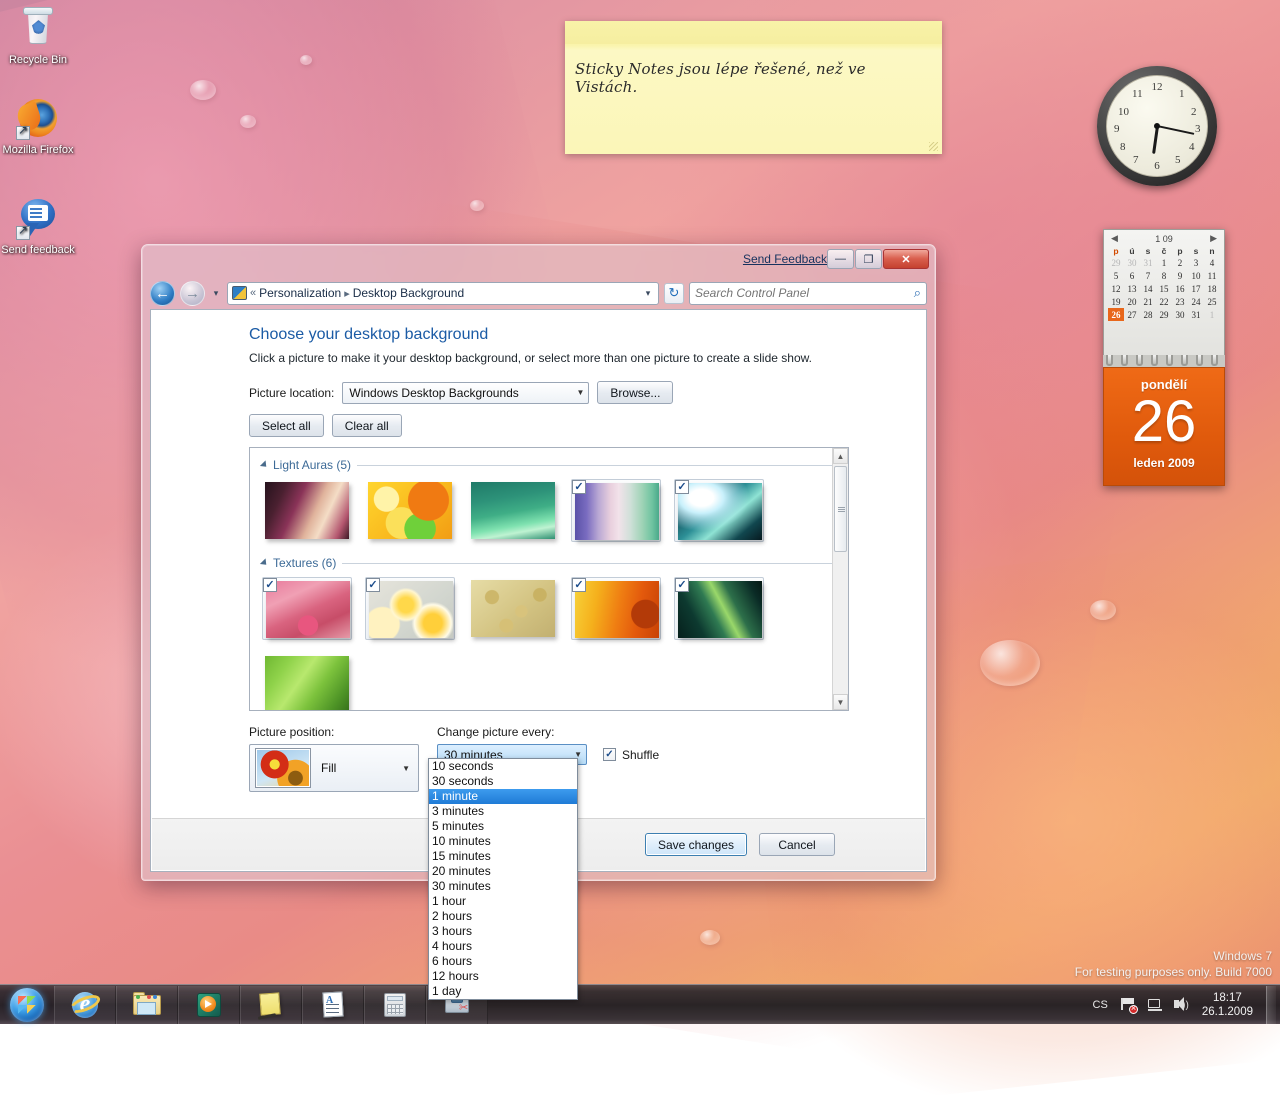 This screenshot has width=1280, height=1111. What do you see at coordinates (1116, 276) in the screenshot?
I see `calendar-day-cell: 5` at bounding box center [1116, 276].